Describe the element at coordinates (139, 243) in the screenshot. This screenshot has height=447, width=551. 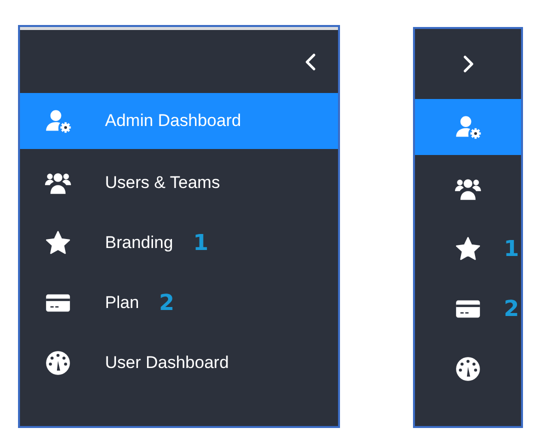
I see `nav-label: Branding` at that location.